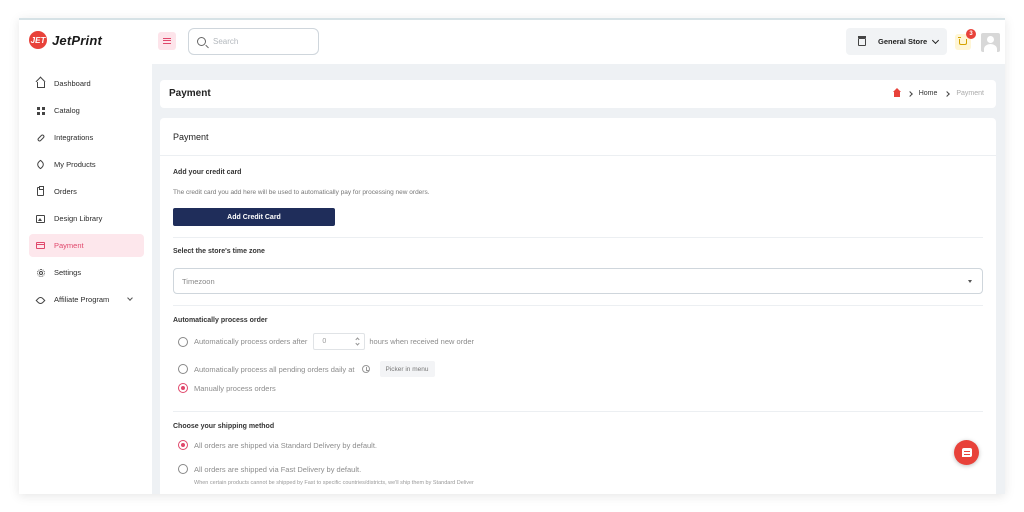 The width and height of the screenshot is (1024, 512). Describe the element at coordinates (578, 94) in the screenshot. I see `page-header: Payment Home Payment` at that location.